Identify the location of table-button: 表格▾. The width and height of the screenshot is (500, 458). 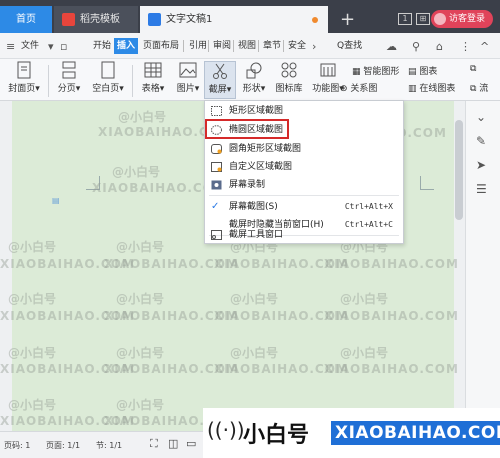
(153, 77).